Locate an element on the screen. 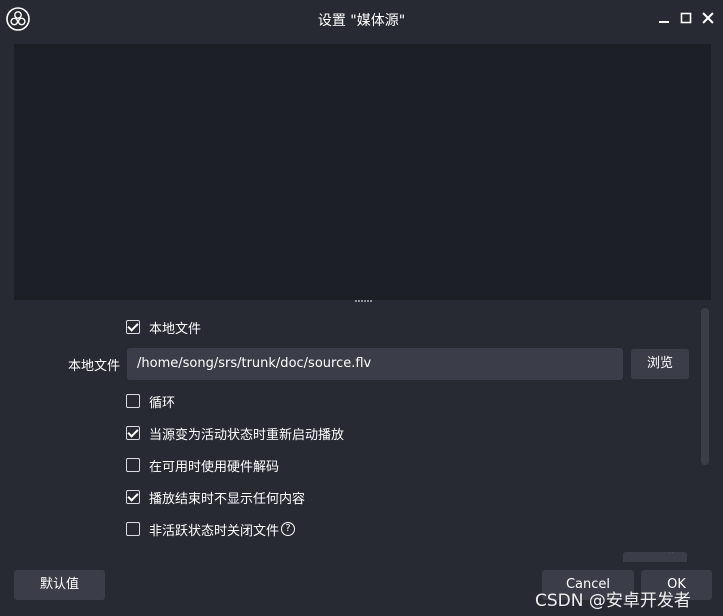 Image resolution: width=723 pixels, height=616 pixels. close-icon is located at coordinates (708, 18).